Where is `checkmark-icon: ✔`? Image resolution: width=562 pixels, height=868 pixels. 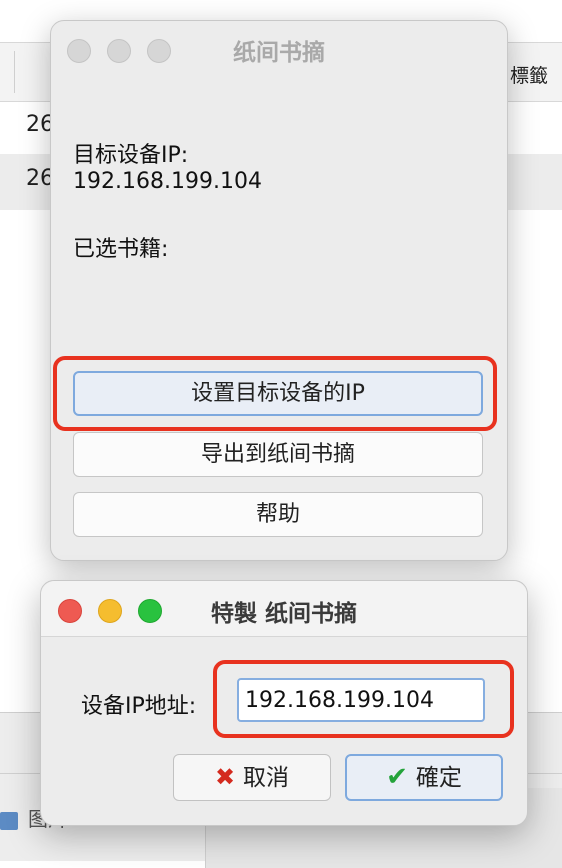 checkmark-icon: ✔ is located at coordinates (397, 777).